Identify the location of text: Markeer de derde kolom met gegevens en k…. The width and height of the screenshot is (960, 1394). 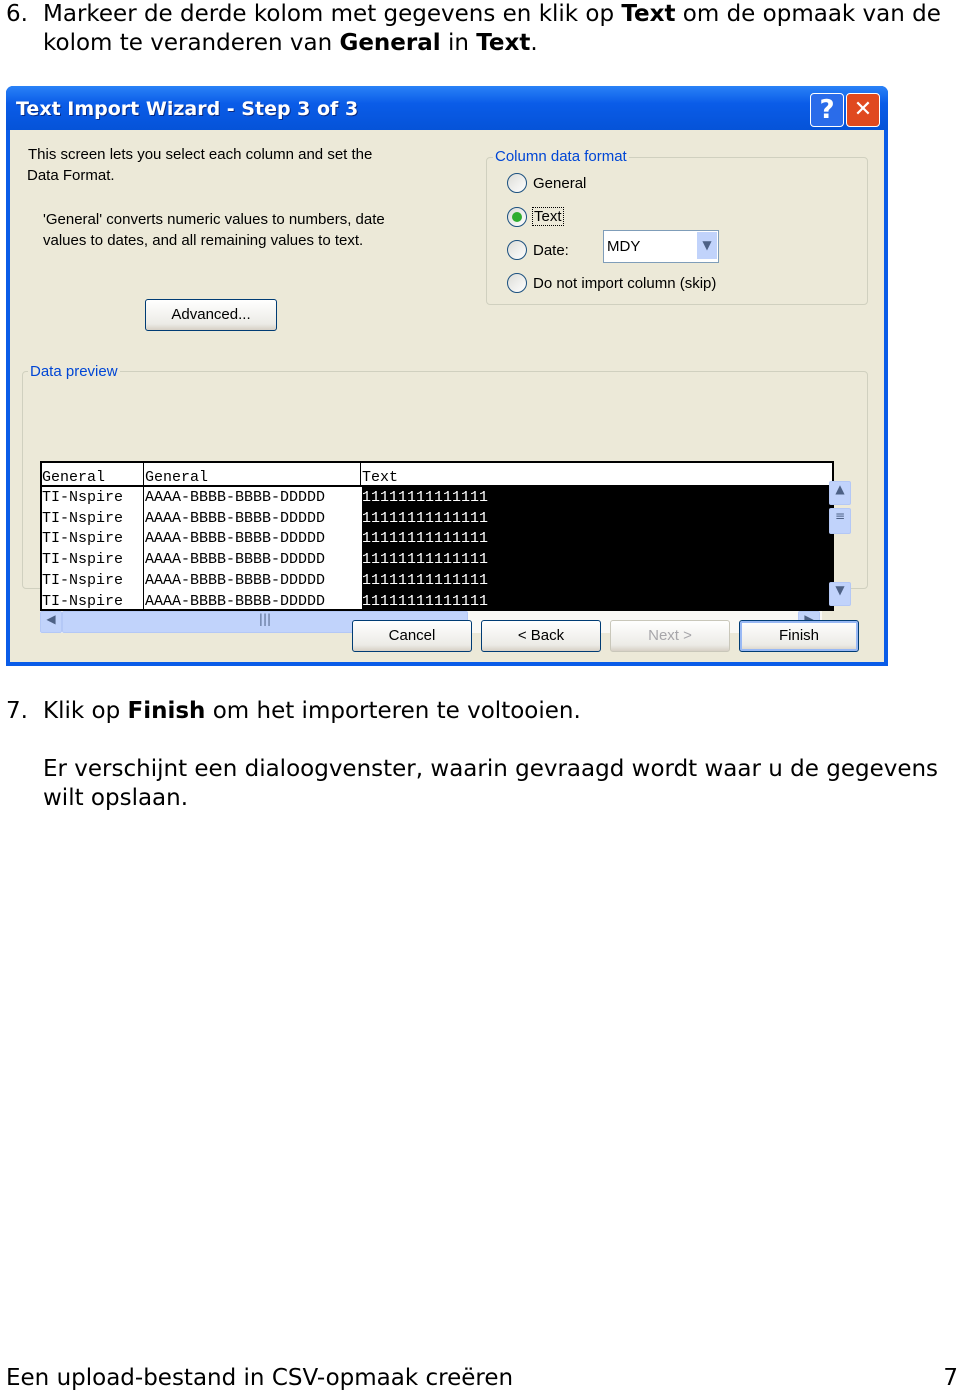
(332, 14).